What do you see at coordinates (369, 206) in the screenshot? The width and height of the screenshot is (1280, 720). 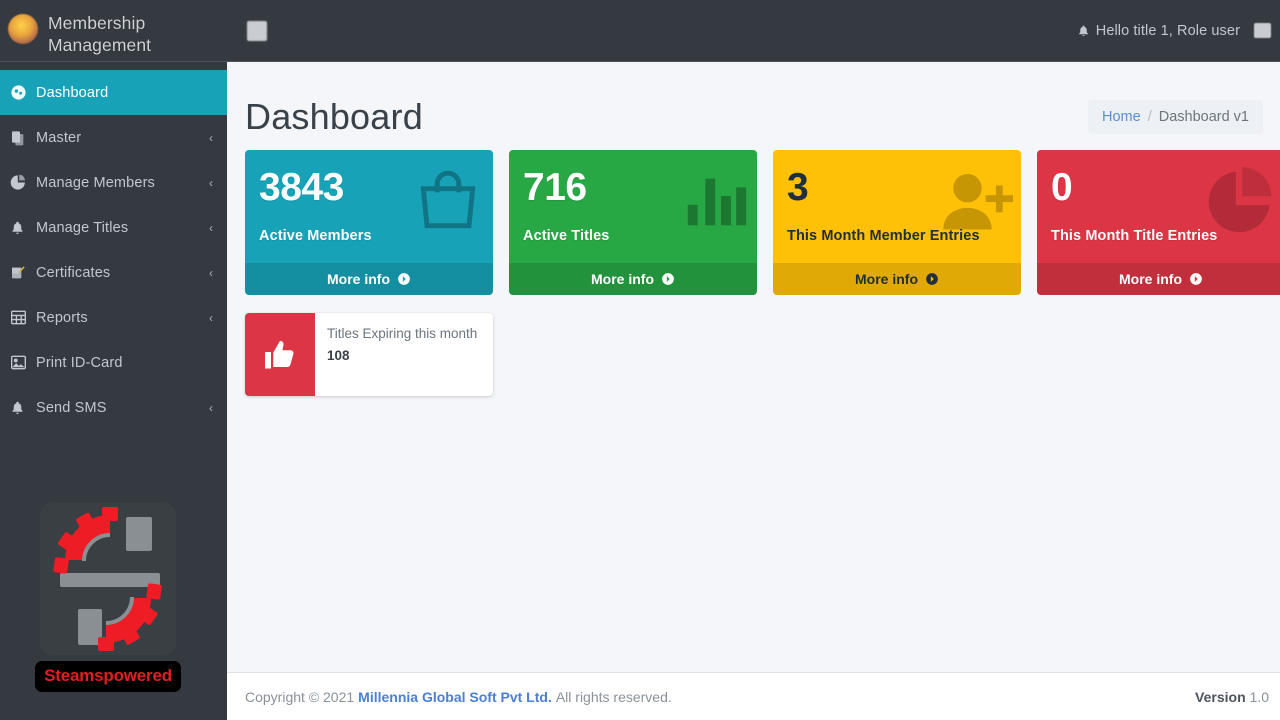 I see `stat-card-body: 3843 Active Members` at bounding box center [369, 206].